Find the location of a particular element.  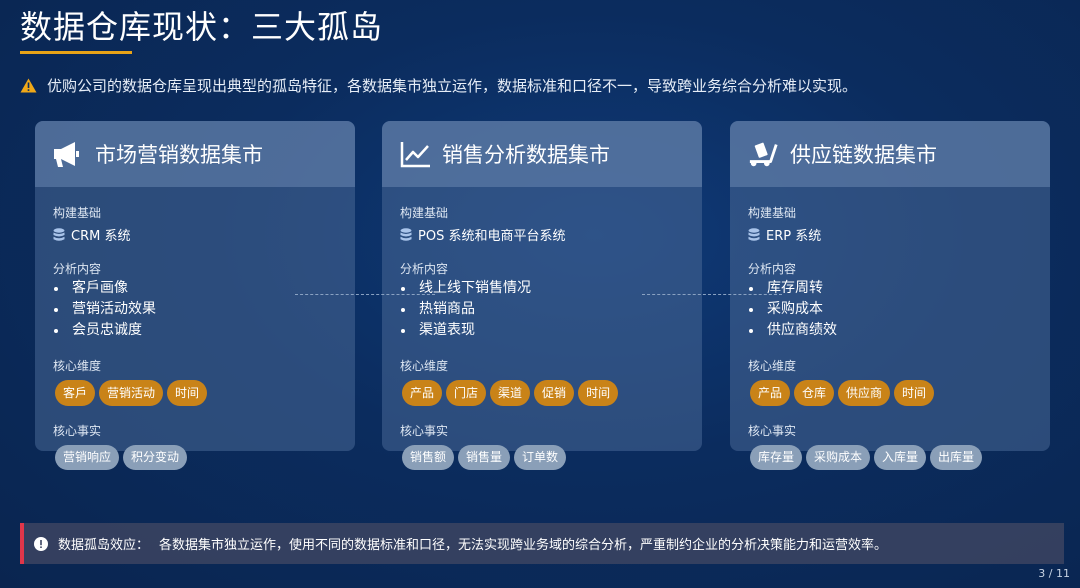

dimension-tag: 门店 is located at coordinates (466, 393).